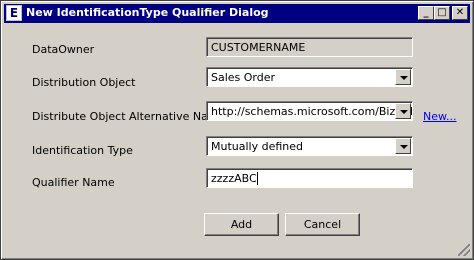 The width and height of the screenshot is (474, 260). I want to click on distribution-object-value: Sales Order, so click(243, 77).